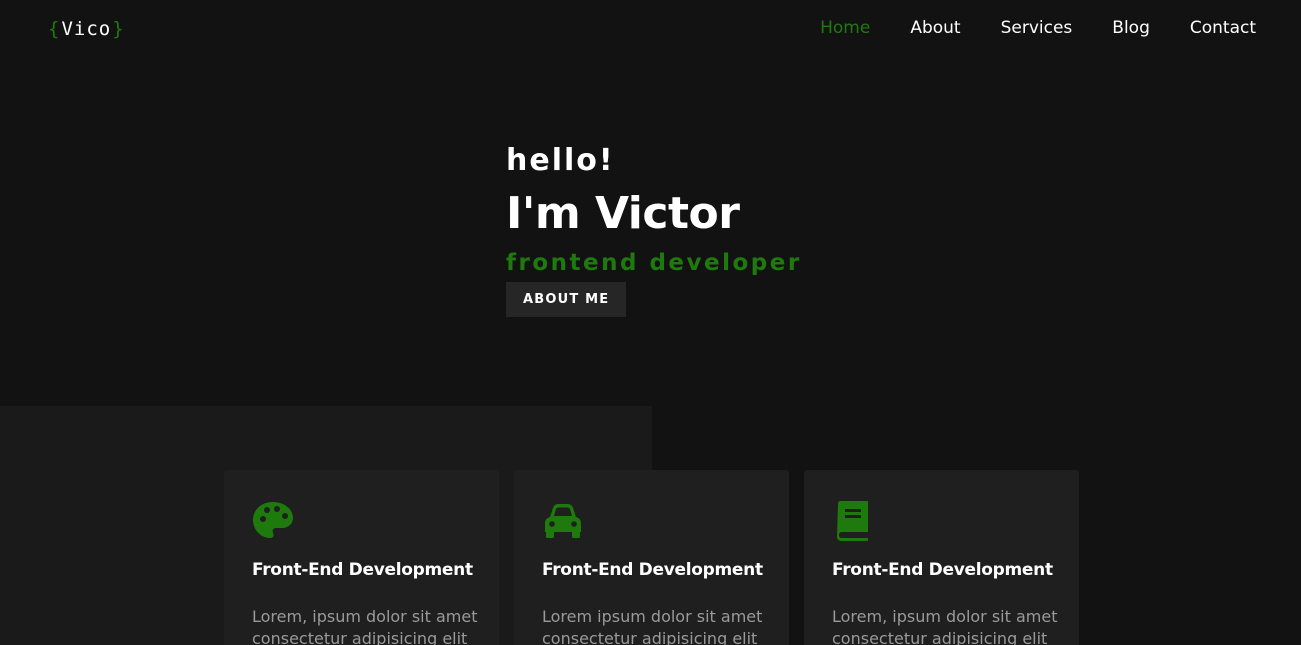 The width and height of the screenshot is (1301, 645). I want to click on logo-open-brace: {, so click(54, 29).